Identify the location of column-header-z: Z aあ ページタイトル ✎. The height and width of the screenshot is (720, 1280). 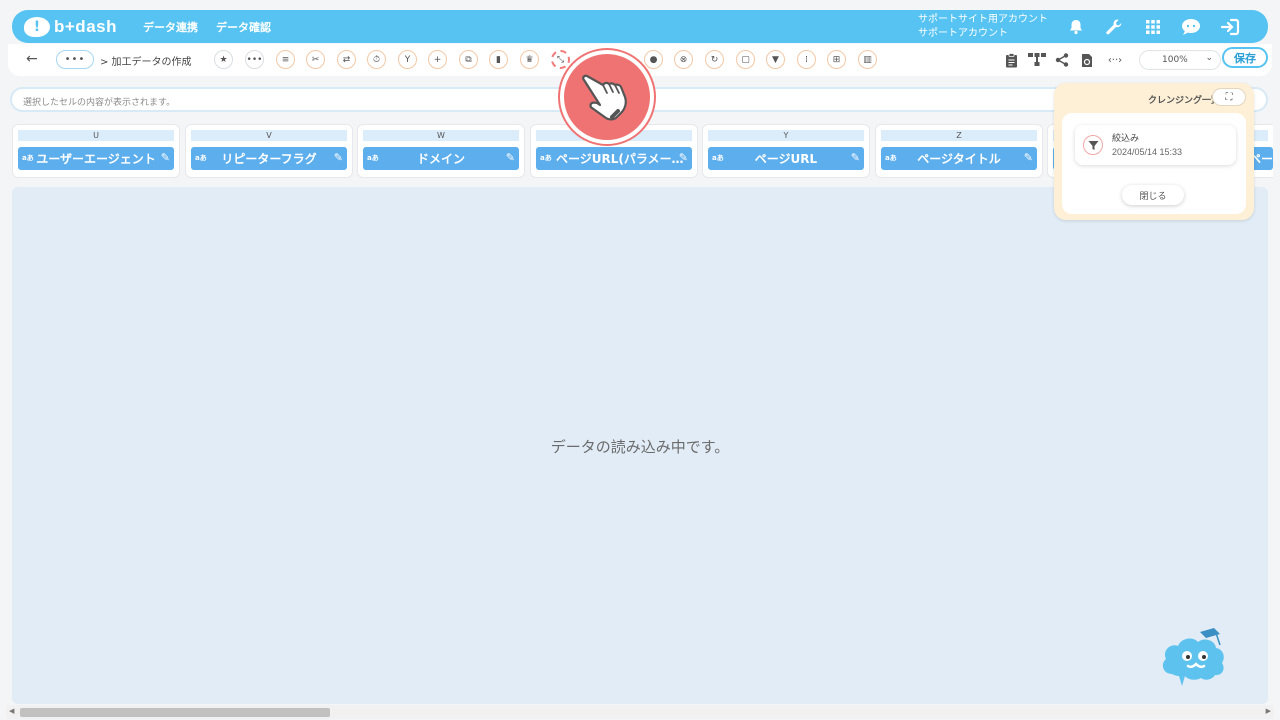
(959, 151).